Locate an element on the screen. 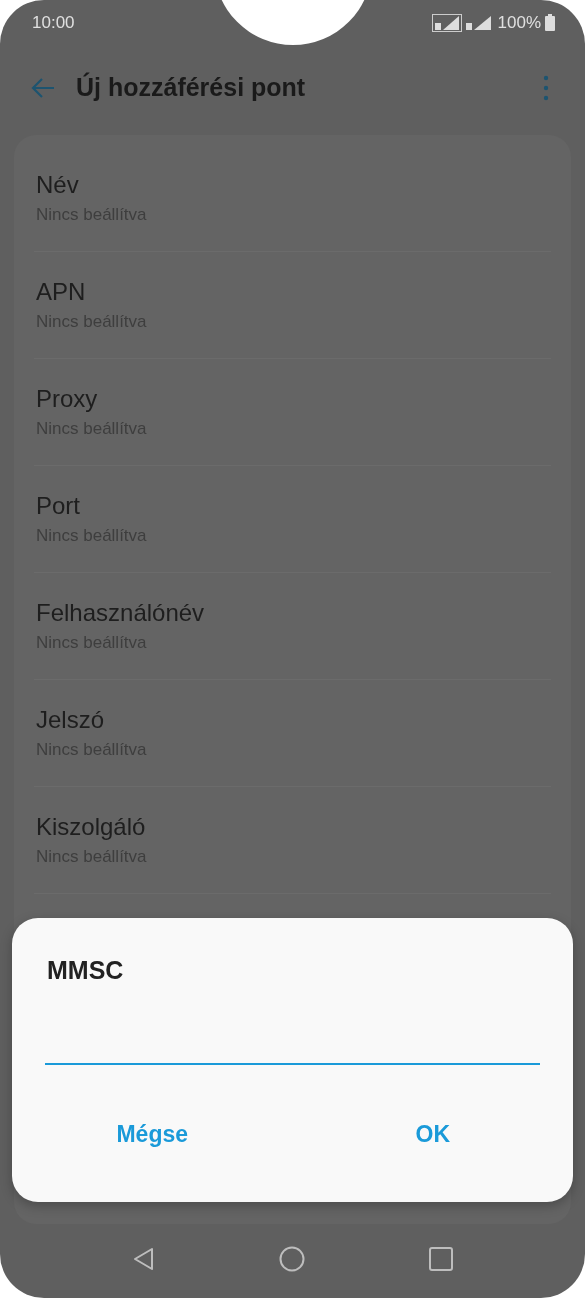 Image resolution: width=585 pixels, height=1300 pixels. setting-title: APN is located at coordinates (61, 291).